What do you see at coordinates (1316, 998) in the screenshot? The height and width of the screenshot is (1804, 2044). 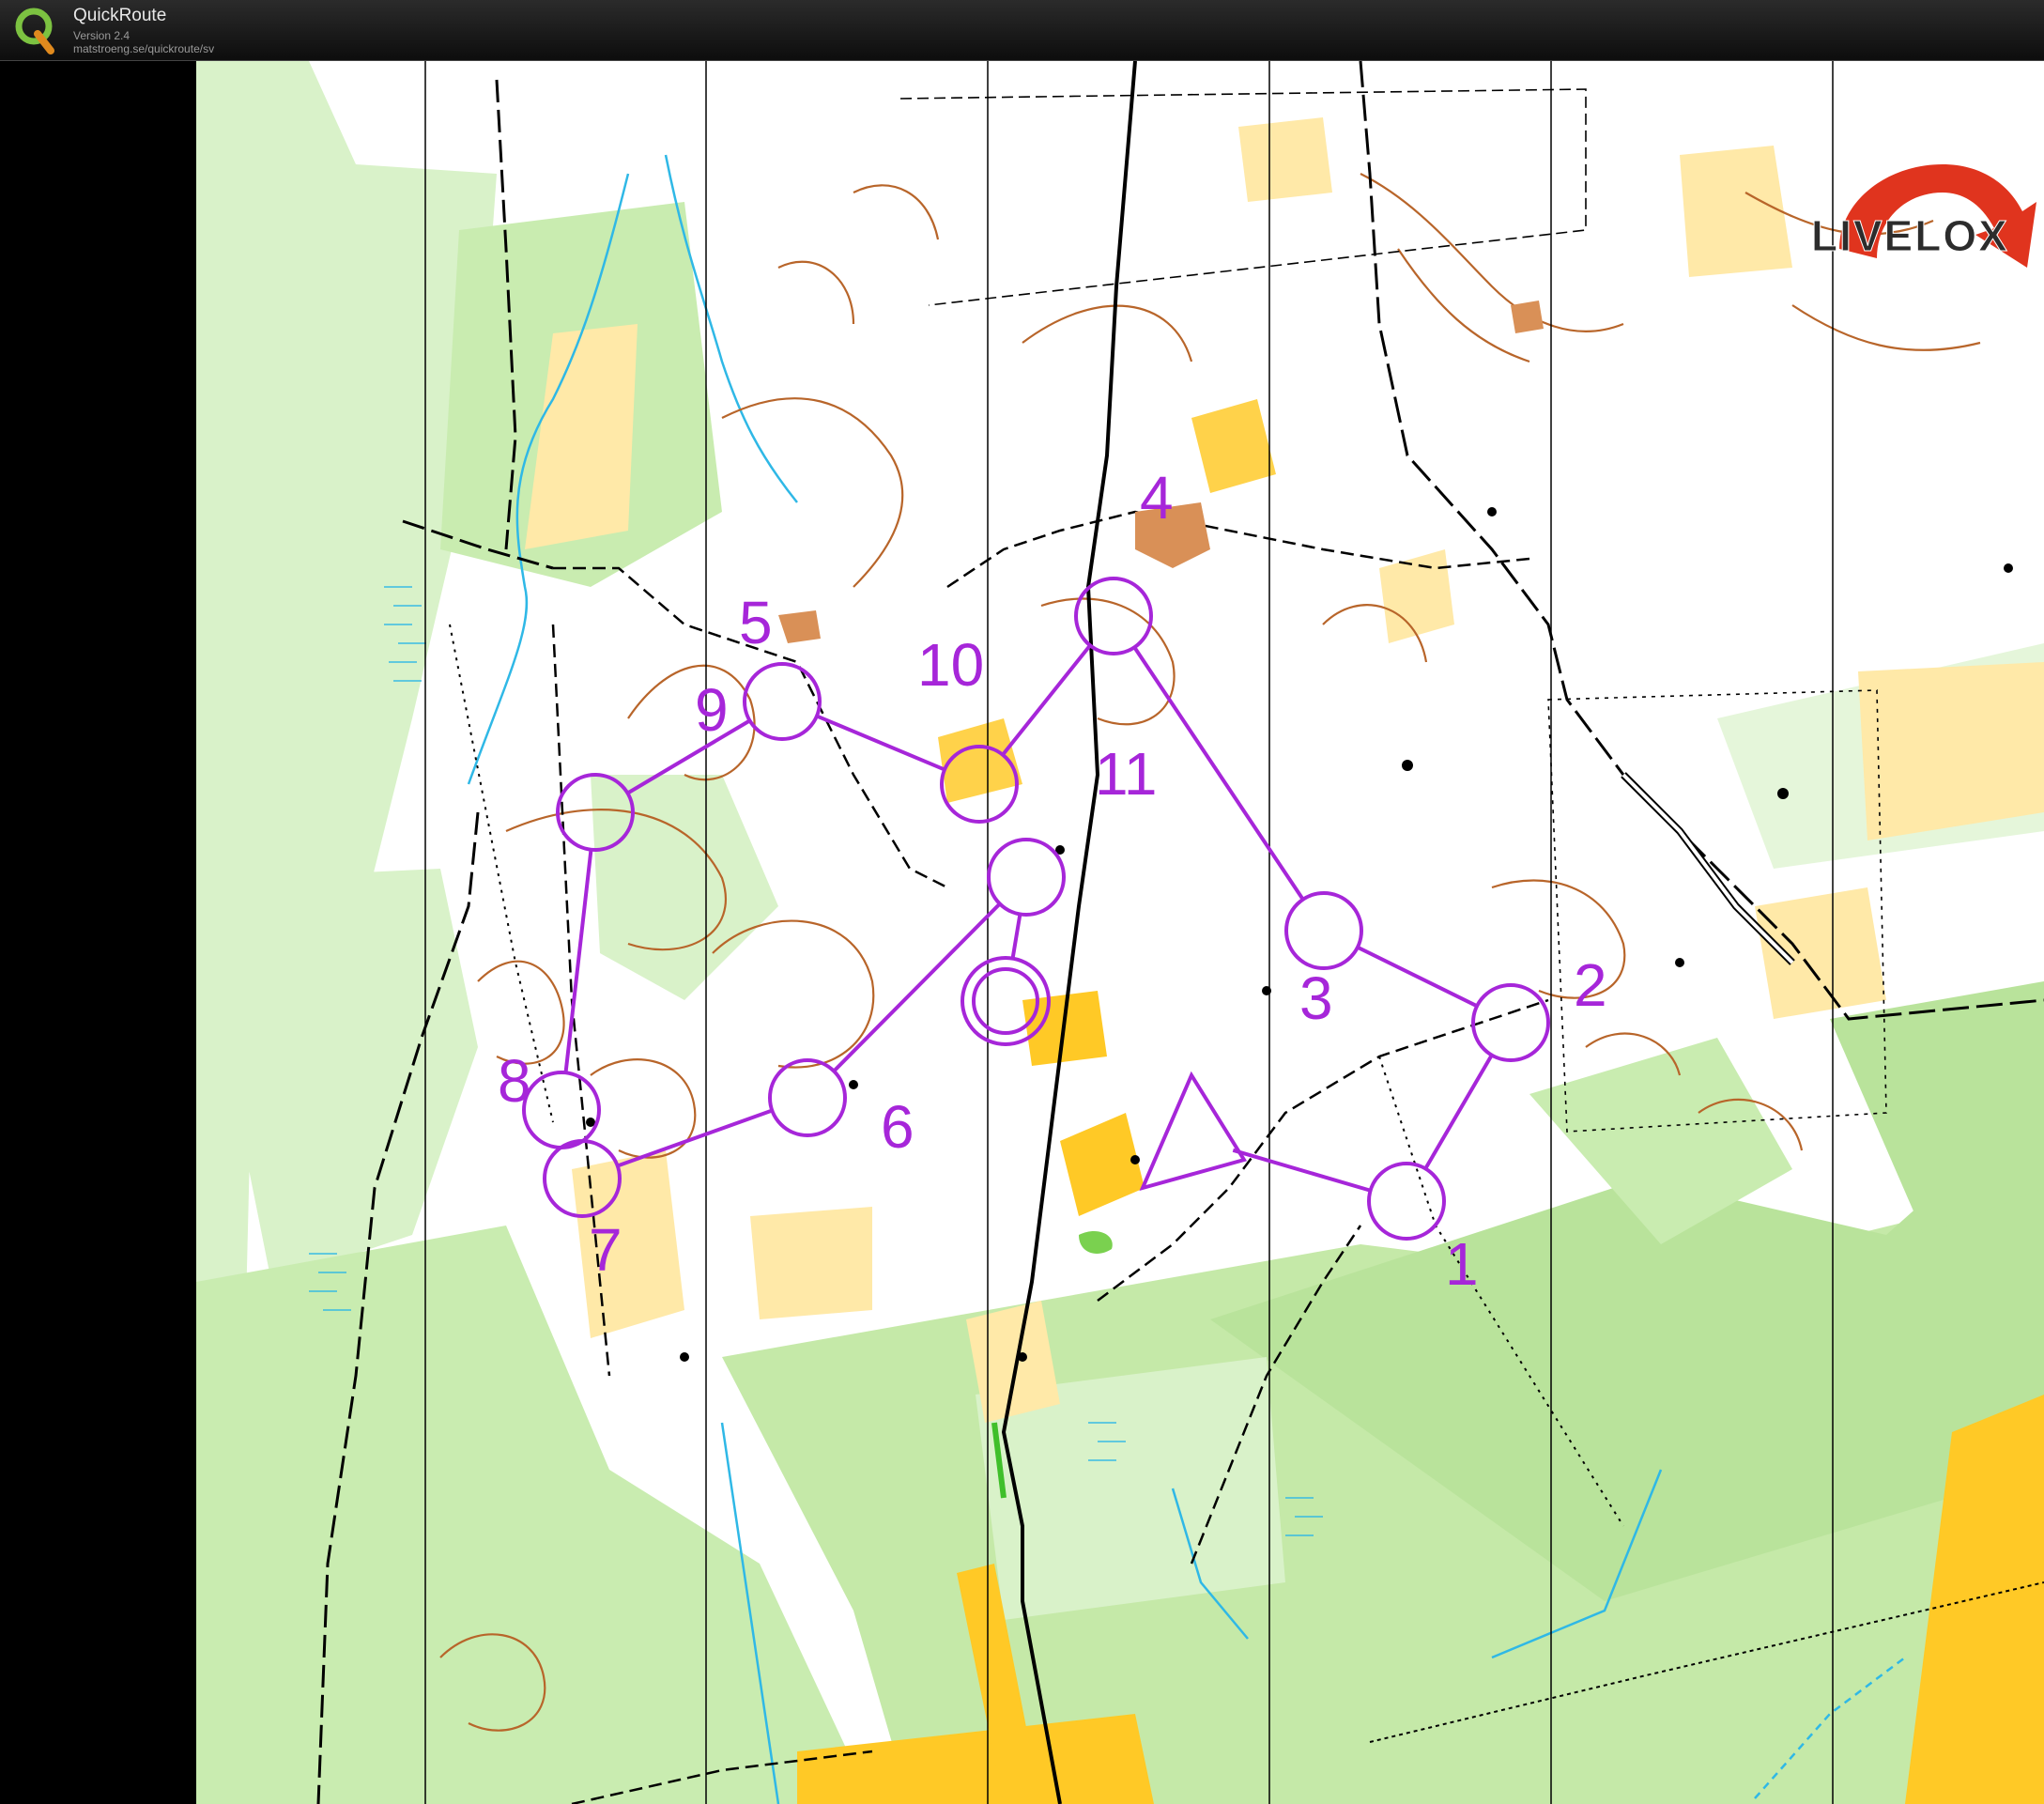 I see `control-number-3: 3` at bounding box center [1316, 998].